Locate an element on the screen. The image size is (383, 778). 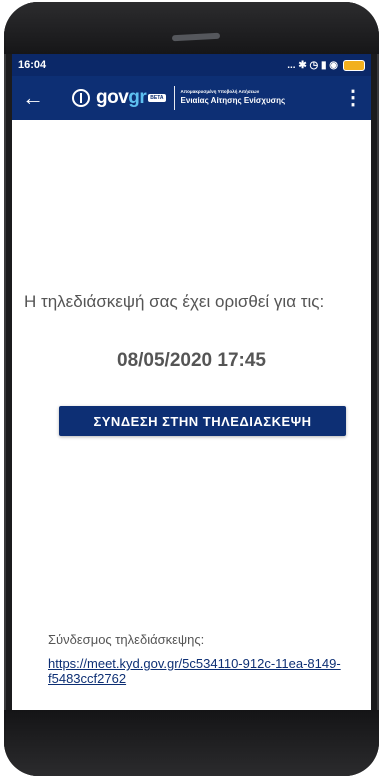
overflow-menu-icon: ⋮ is located at coordinates (353, 98).